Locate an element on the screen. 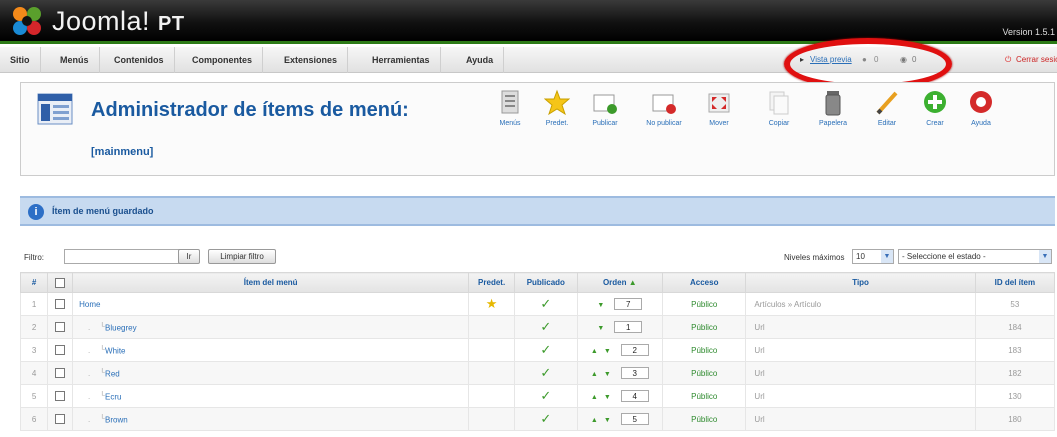  table-row: 4 . LRed ✓ ▲ ▼ 3 Público Url 182 is located at coordinates (537, 373).